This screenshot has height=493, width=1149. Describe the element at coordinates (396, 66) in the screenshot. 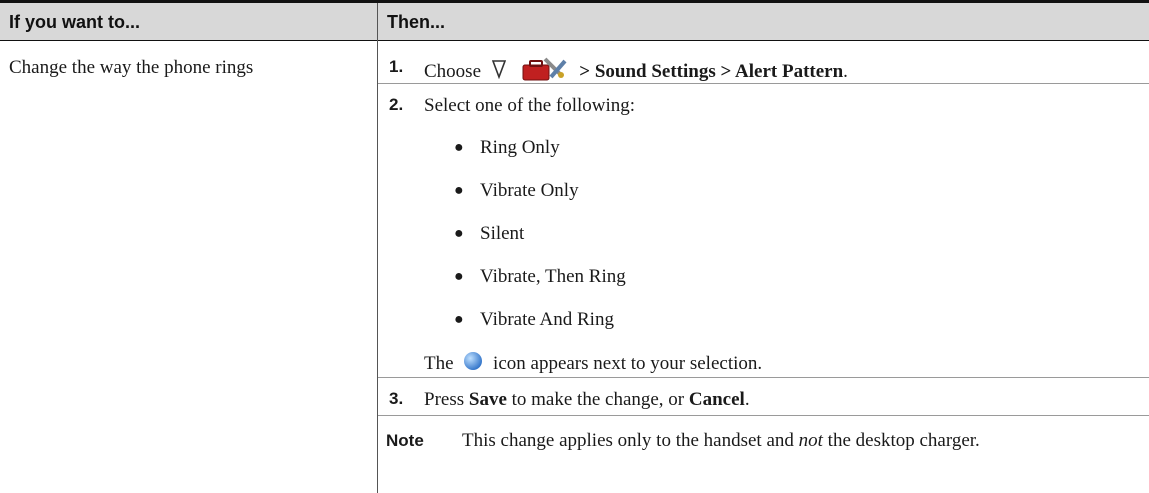

I see `step-number-1: 1.` at that location.